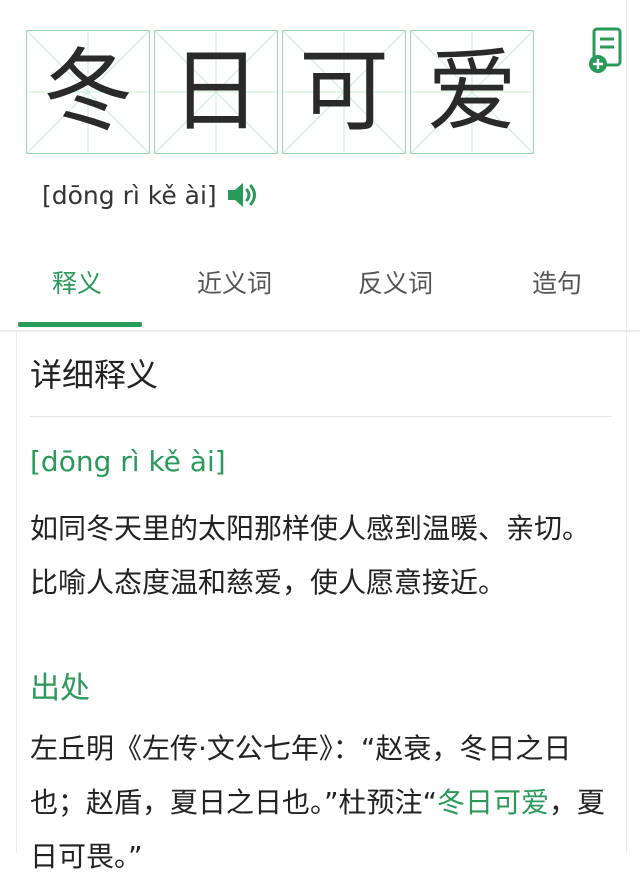  I want to click on char-box: 可, so click(344, 92).